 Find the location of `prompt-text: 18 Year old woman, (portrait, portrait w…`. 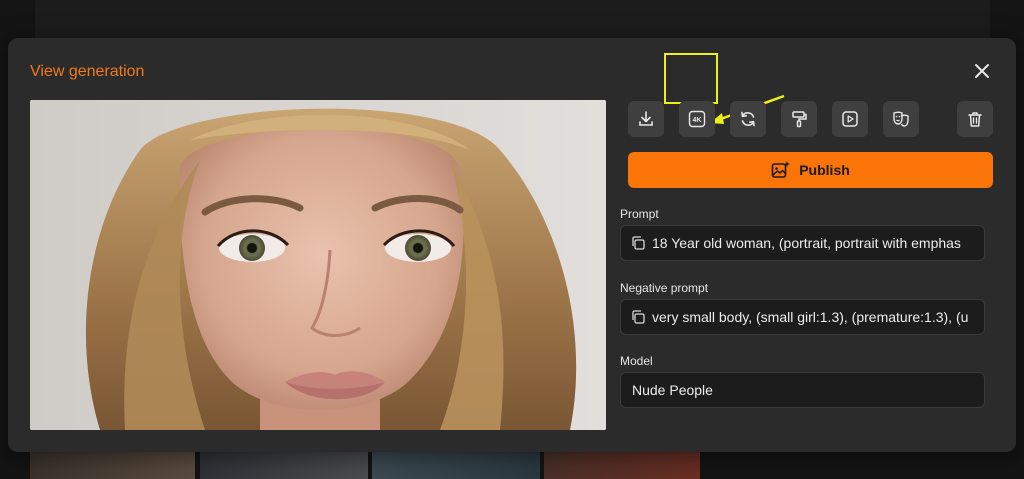

prompt-text: 18 Year old woman, (portrait, portrait w… is located at coordinates (806, 243).